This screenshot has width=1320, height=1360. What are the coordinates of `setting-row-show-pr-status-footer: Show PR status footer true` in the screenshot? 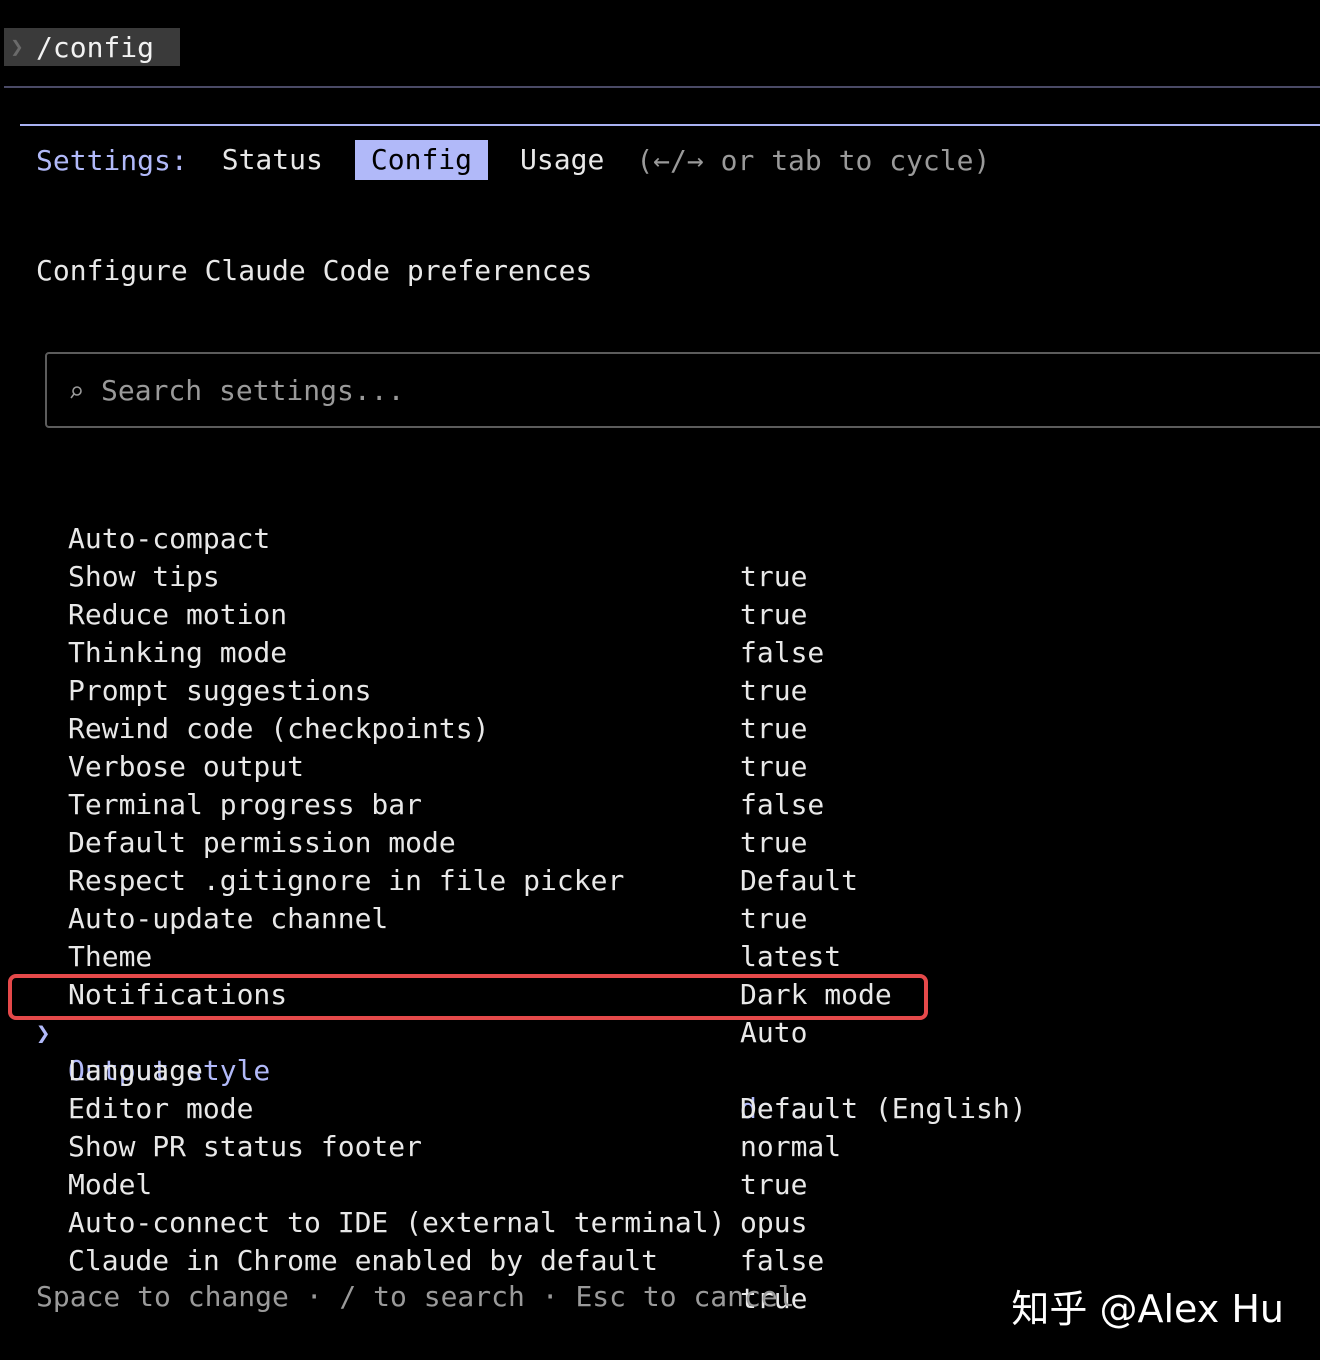 It's located at (660, 1145).